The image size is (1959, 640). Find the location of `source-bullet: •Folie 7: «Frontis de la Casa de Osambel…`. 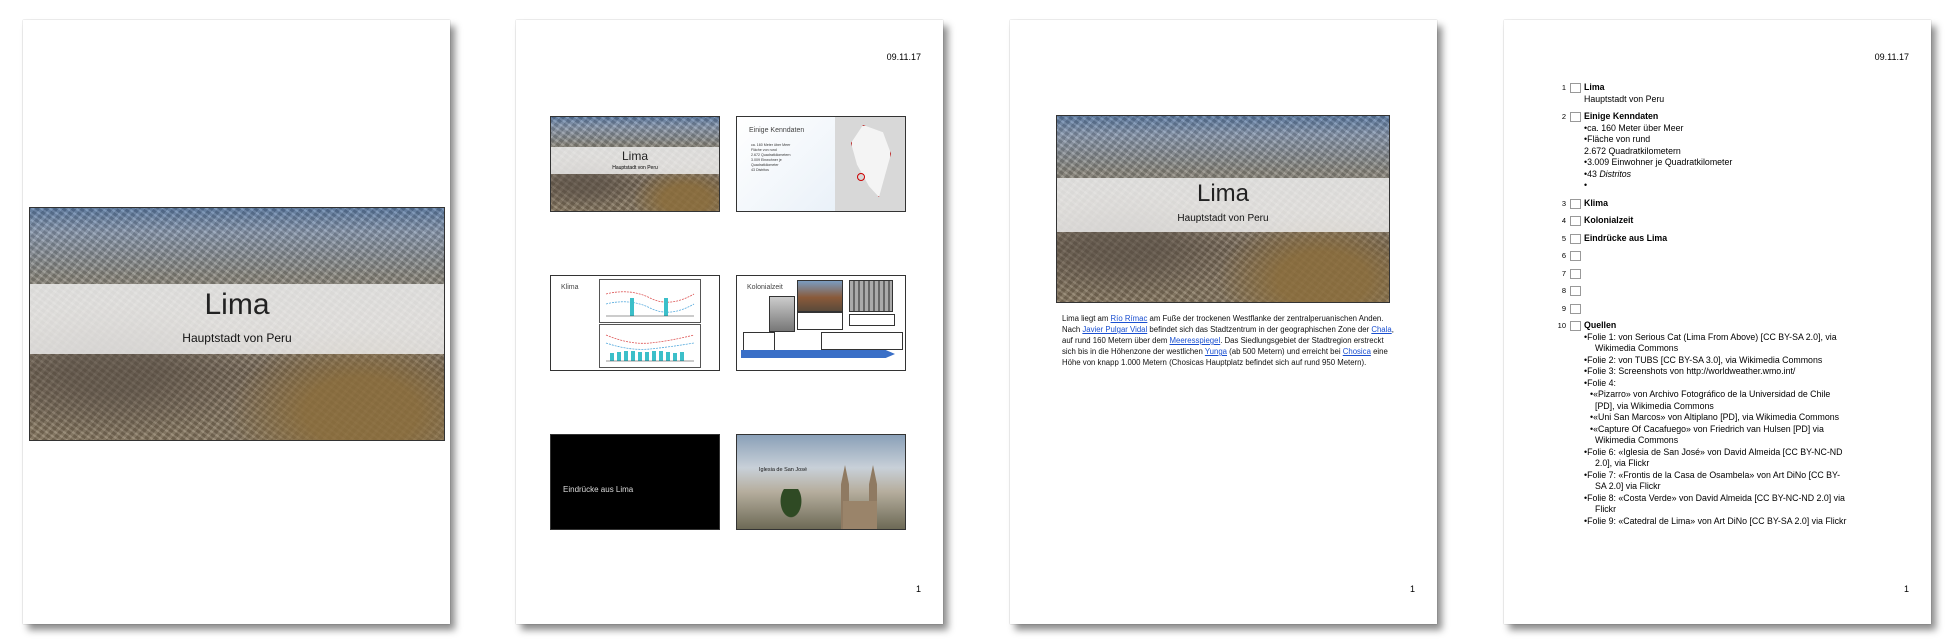

source-bullet: •Folie 7: «Frontis de la Casa de Osambel… is located at coordinates (1712, 474).